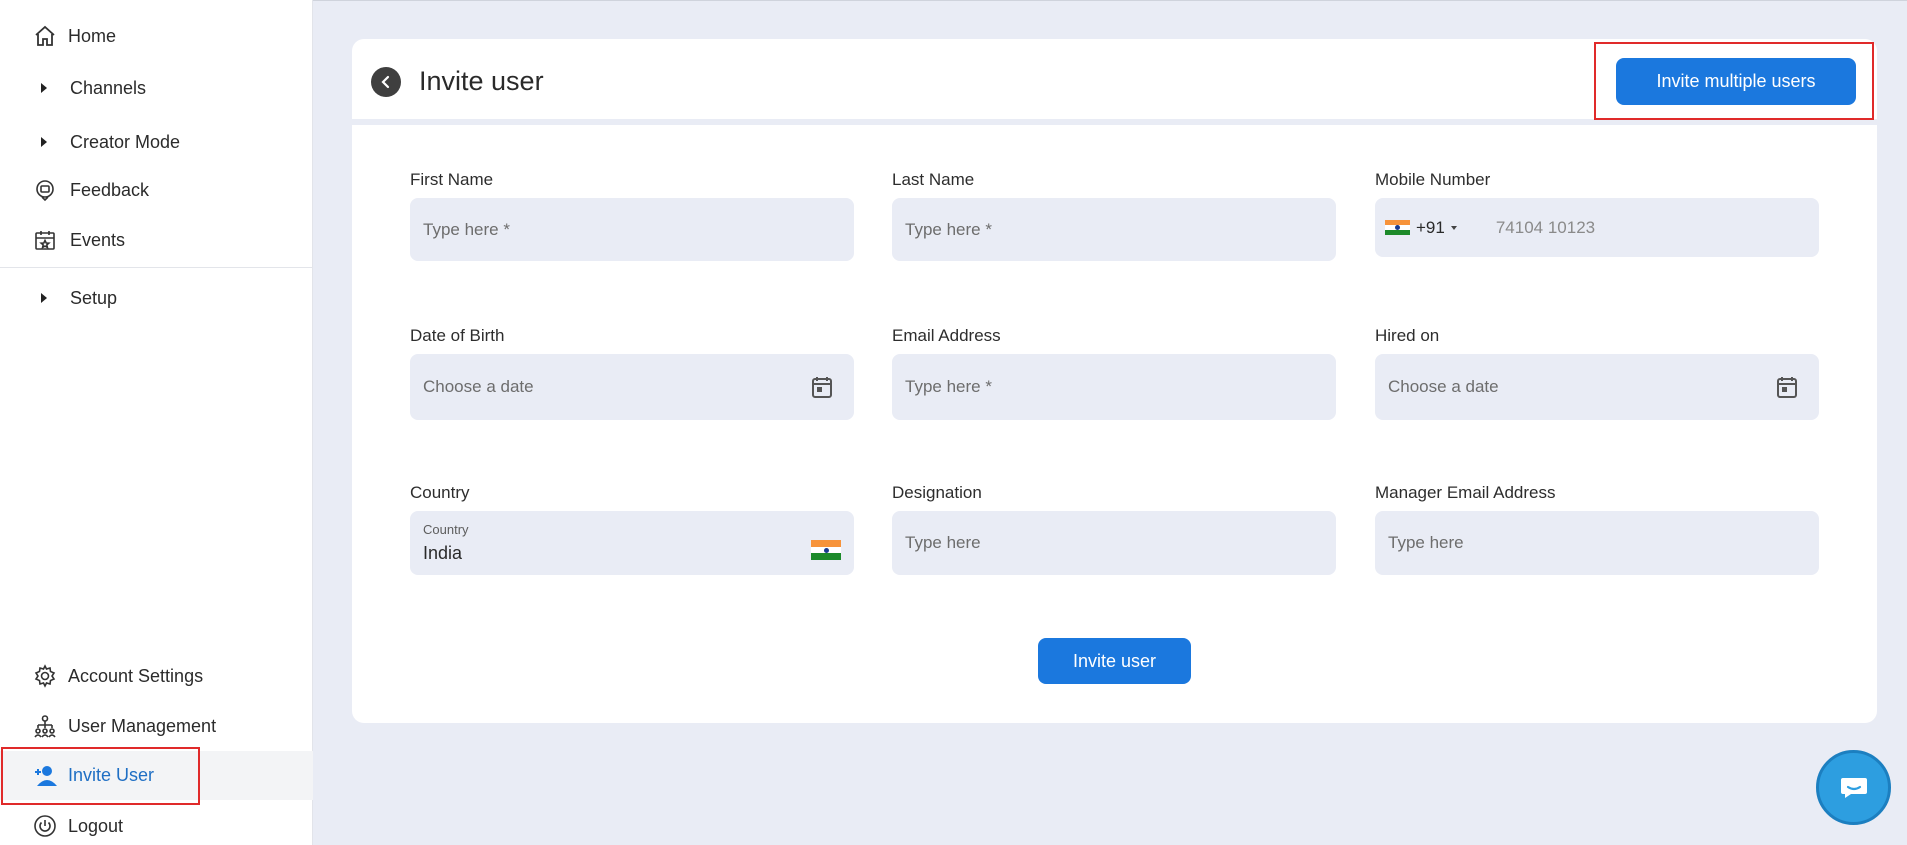 The image size is (1907, 845). Describe the element at coordinates (948, 229) in the screenshot. I see `last-name-placeholder: Type here *` at that location.